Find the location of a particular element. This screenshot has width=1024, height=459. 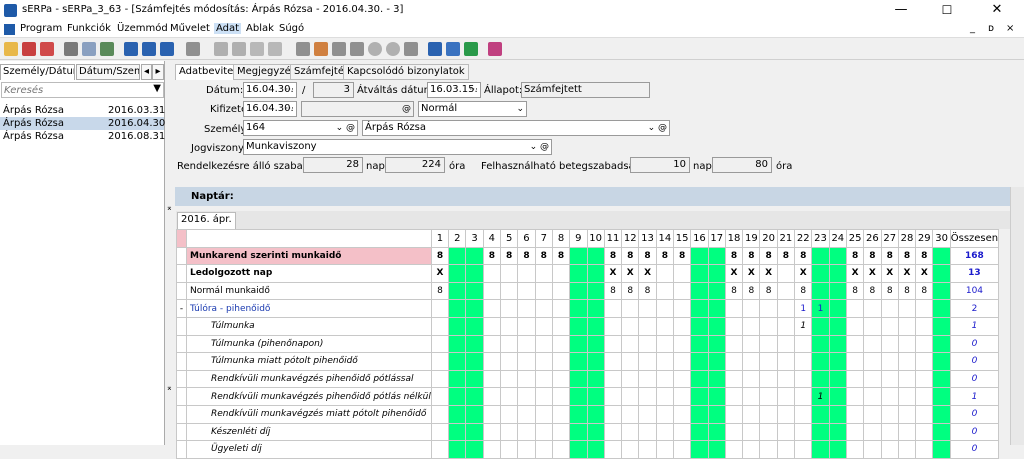

delete-icon is located at coordinates (47, 49).